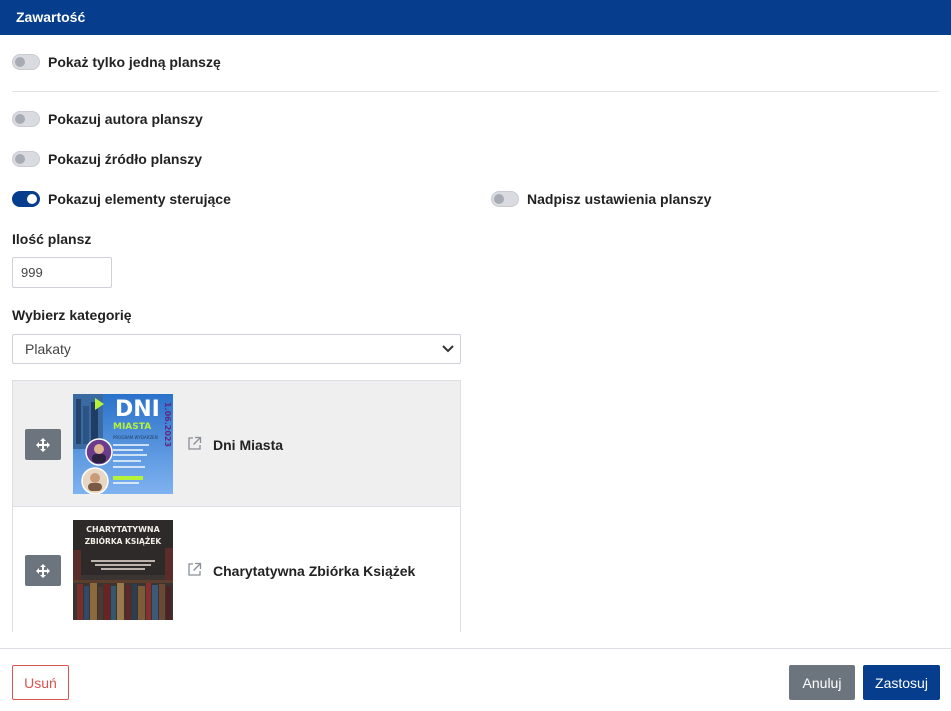 This screenshot has height=711, width=951. Describe the element at coordinates (448, 349) in the screenshot. I see `chevron-down-icon` at that location.